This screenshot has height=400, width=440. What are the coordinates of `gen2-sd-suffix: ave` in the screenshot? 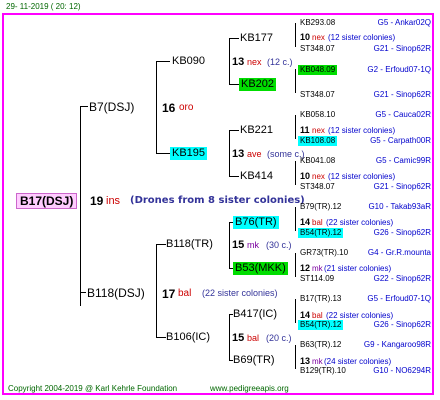 It's located at (254, 154).